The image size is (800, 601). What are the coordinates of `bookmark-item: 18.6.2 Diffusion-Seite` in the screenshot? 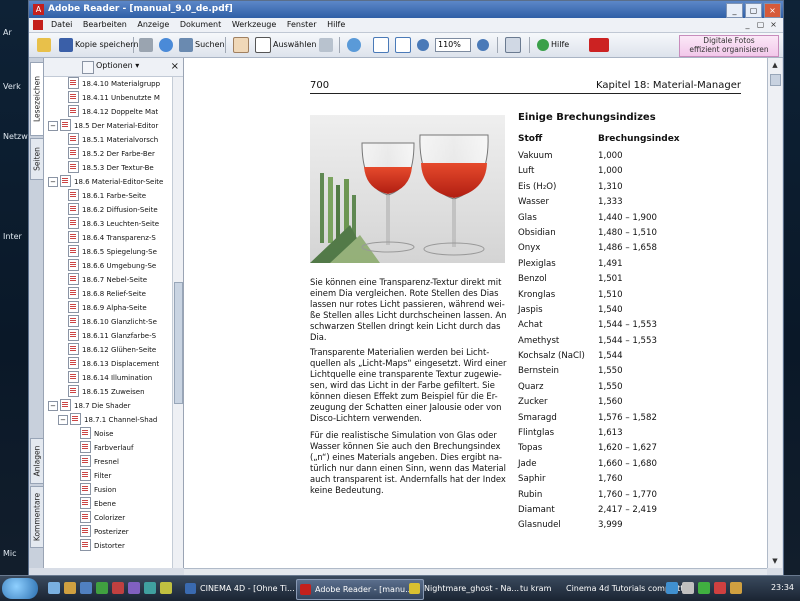 It's located at (108, 210).